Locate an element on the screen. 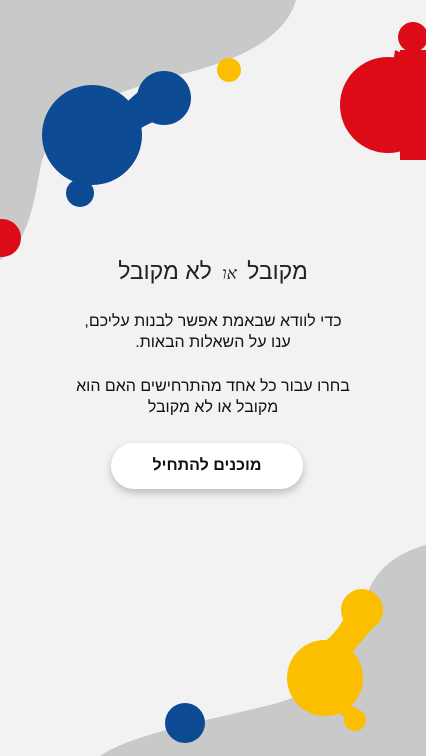  title-acceptable: מקובל is located at coordinates (277, 271).